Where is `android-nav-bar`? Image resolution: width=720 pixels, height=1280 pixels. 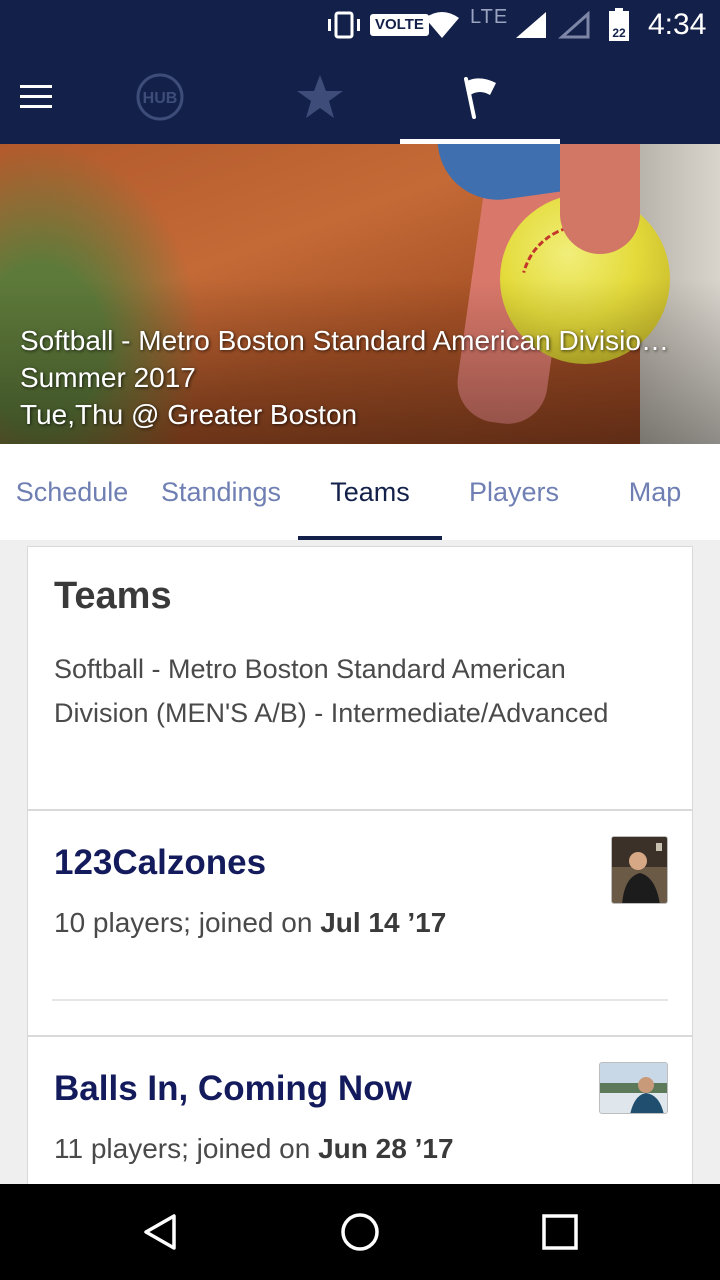
android-nav-bar is located at coordinates (360, 1232).